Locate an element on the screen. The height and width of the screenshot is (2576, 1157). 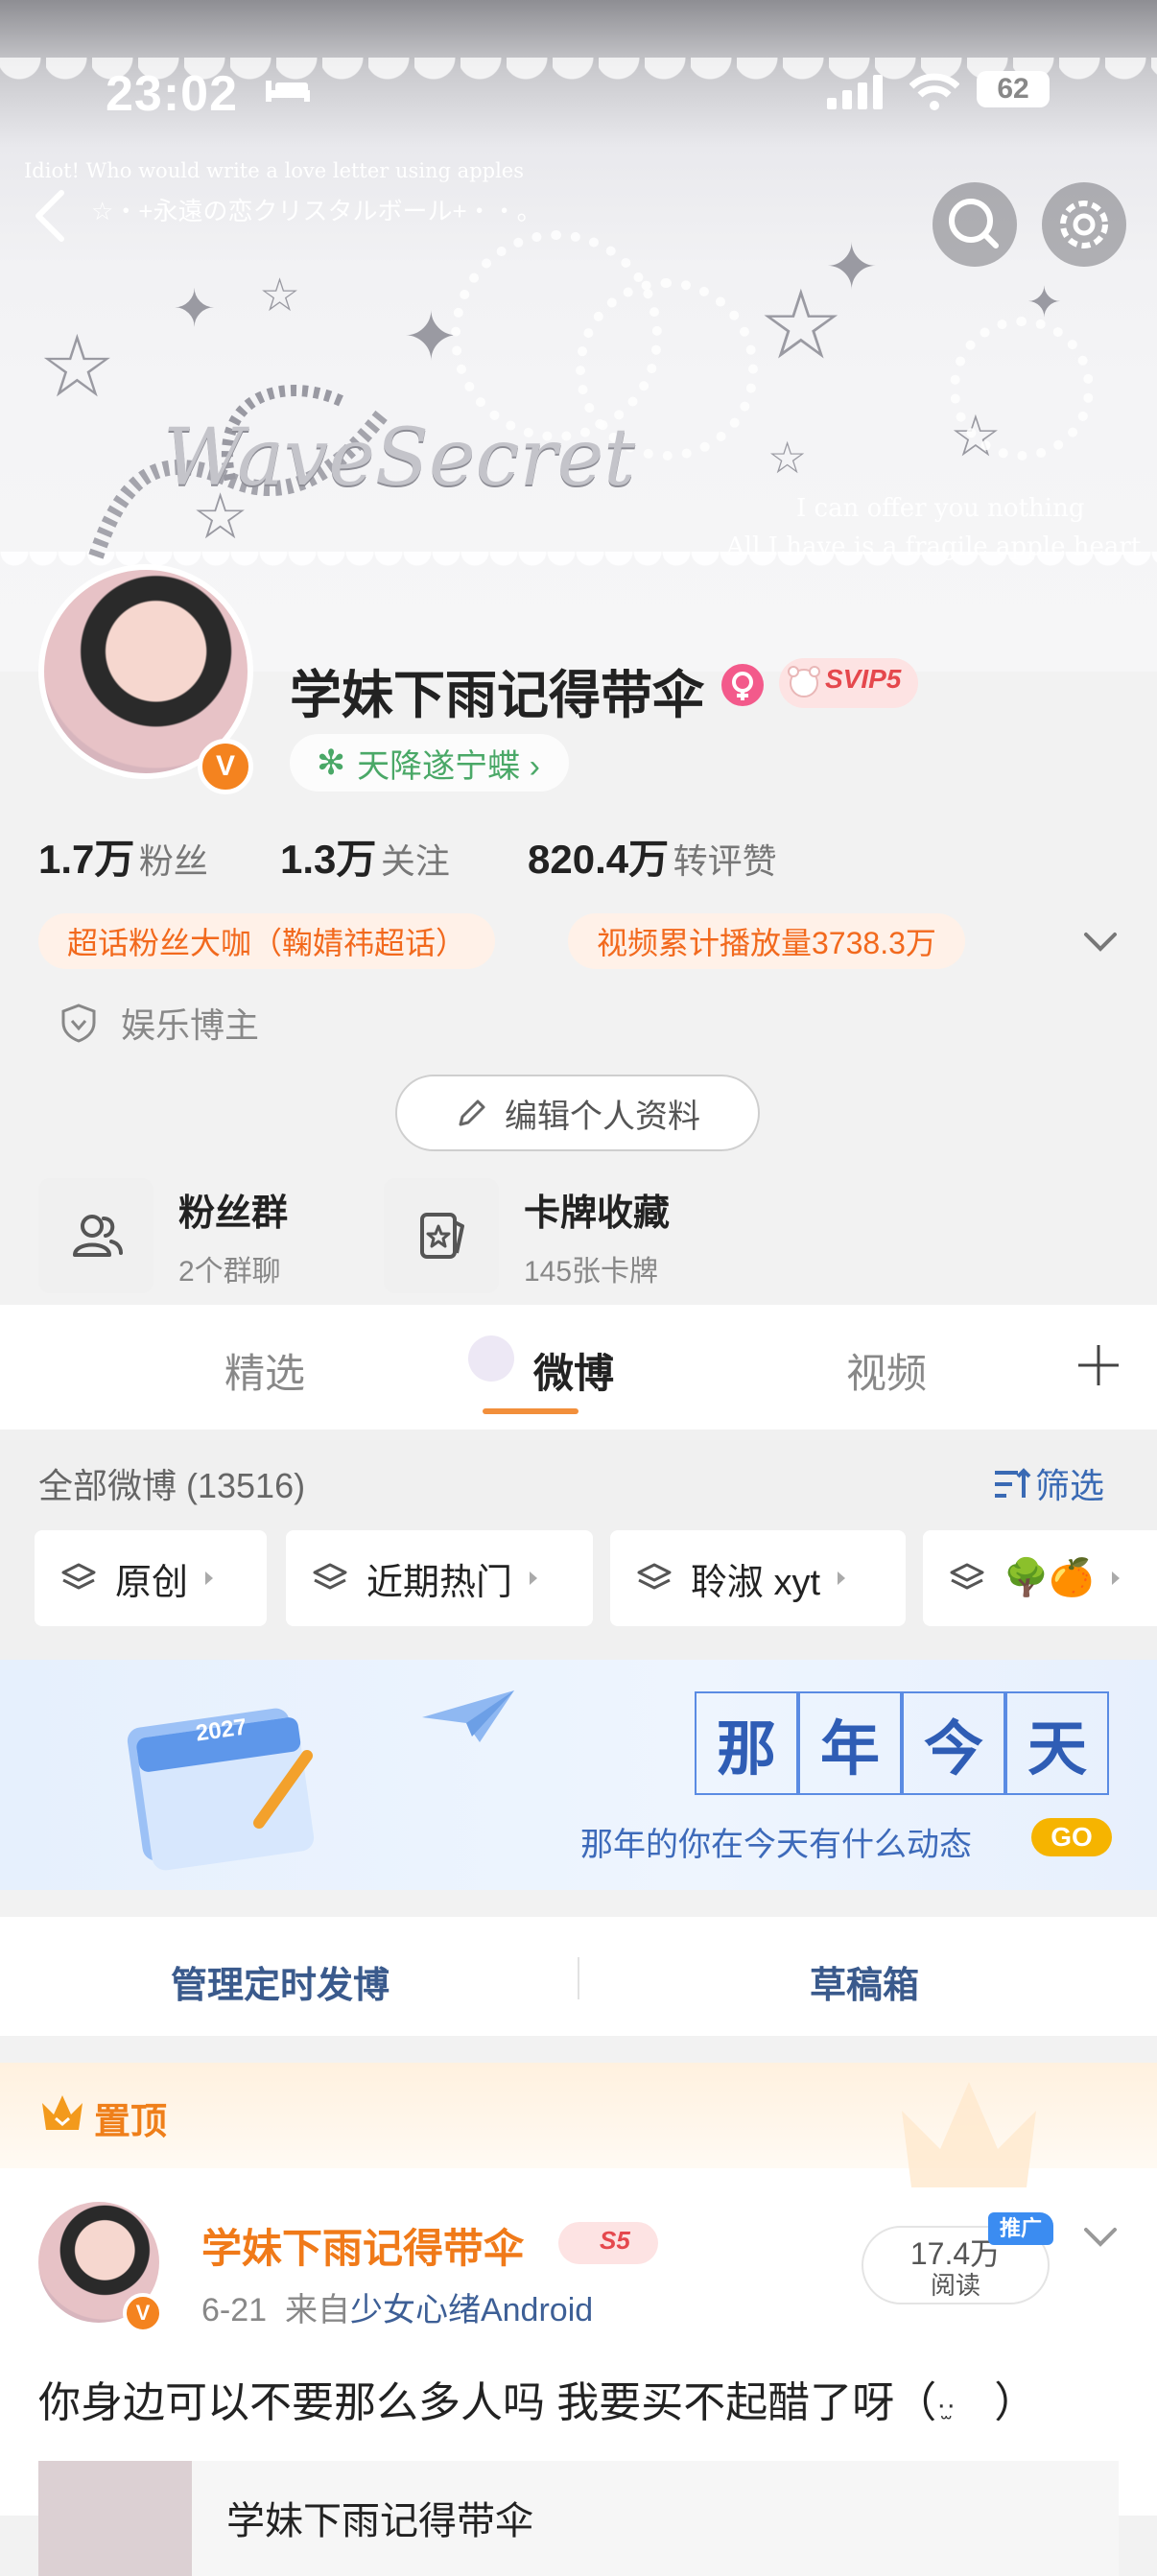
filter-chip-recent-hot: 近期热门 is located at coordinates (439, 1578).